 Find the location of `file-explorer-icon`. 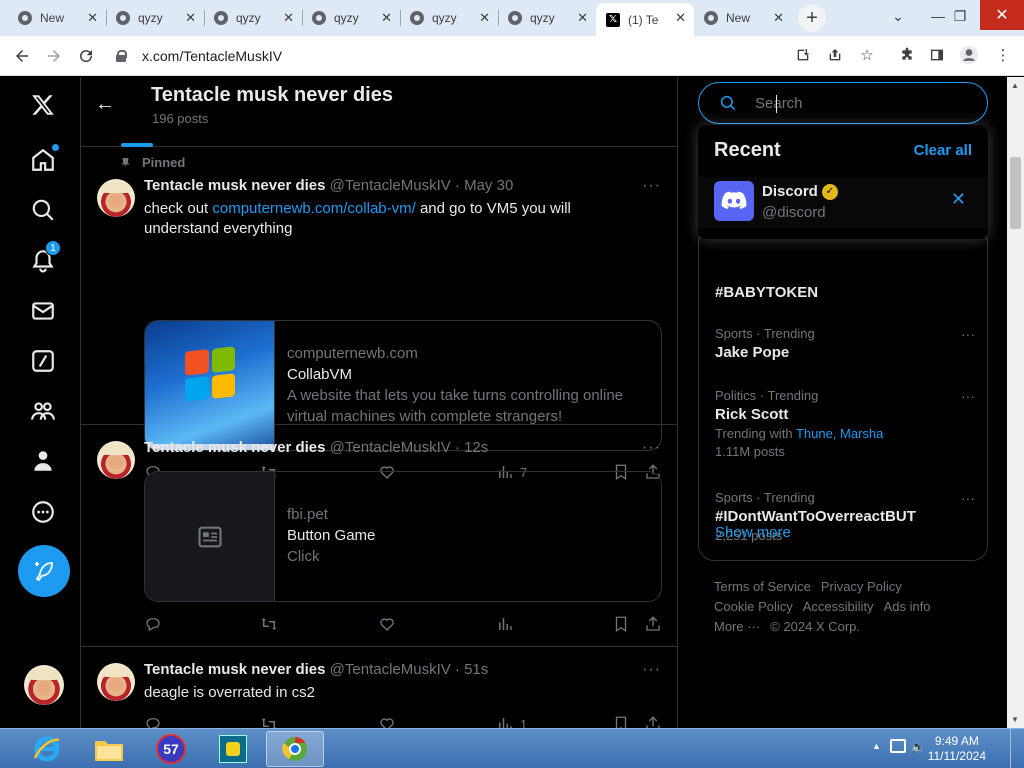

file-explorer-icon is located at coordinates (109, 749).